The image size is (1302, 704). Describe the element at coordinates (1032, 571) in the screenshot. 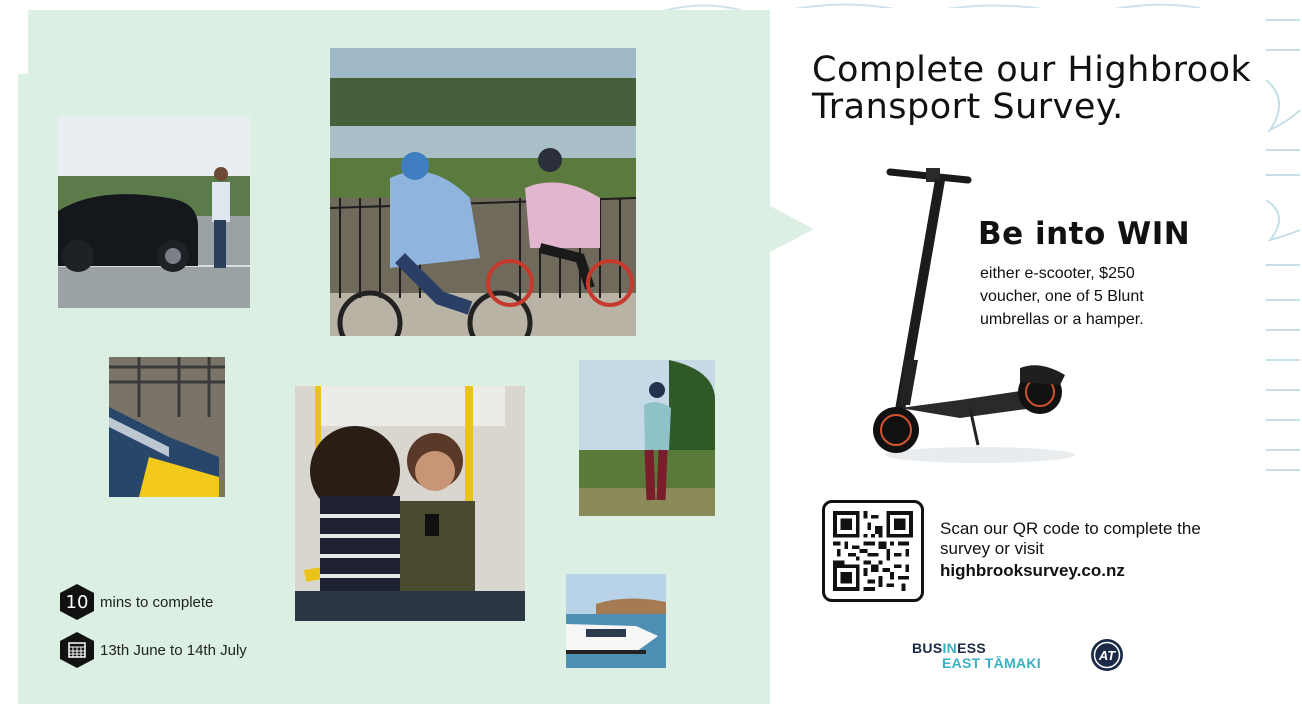

I see `survey-url-link: highbrooksurvey.co.nz` at that location.